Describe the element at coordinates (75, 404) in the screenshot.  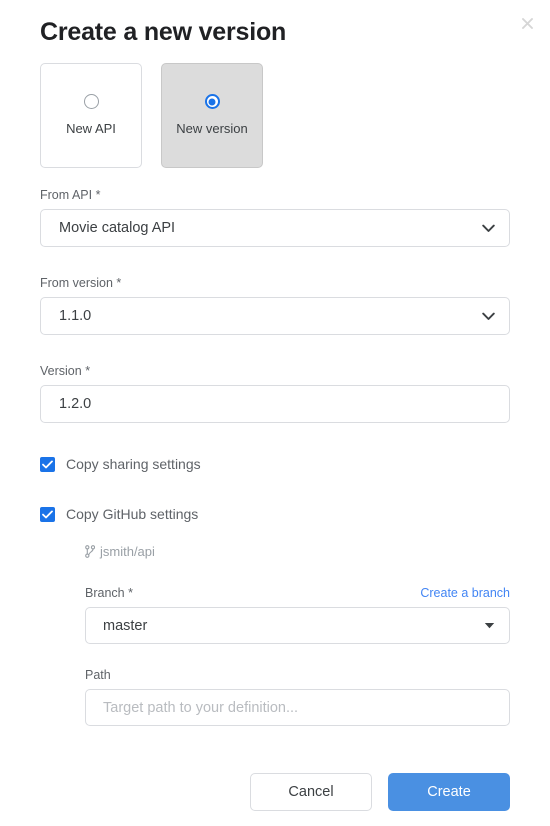
I see `version-value: 1.2.0` at that location.